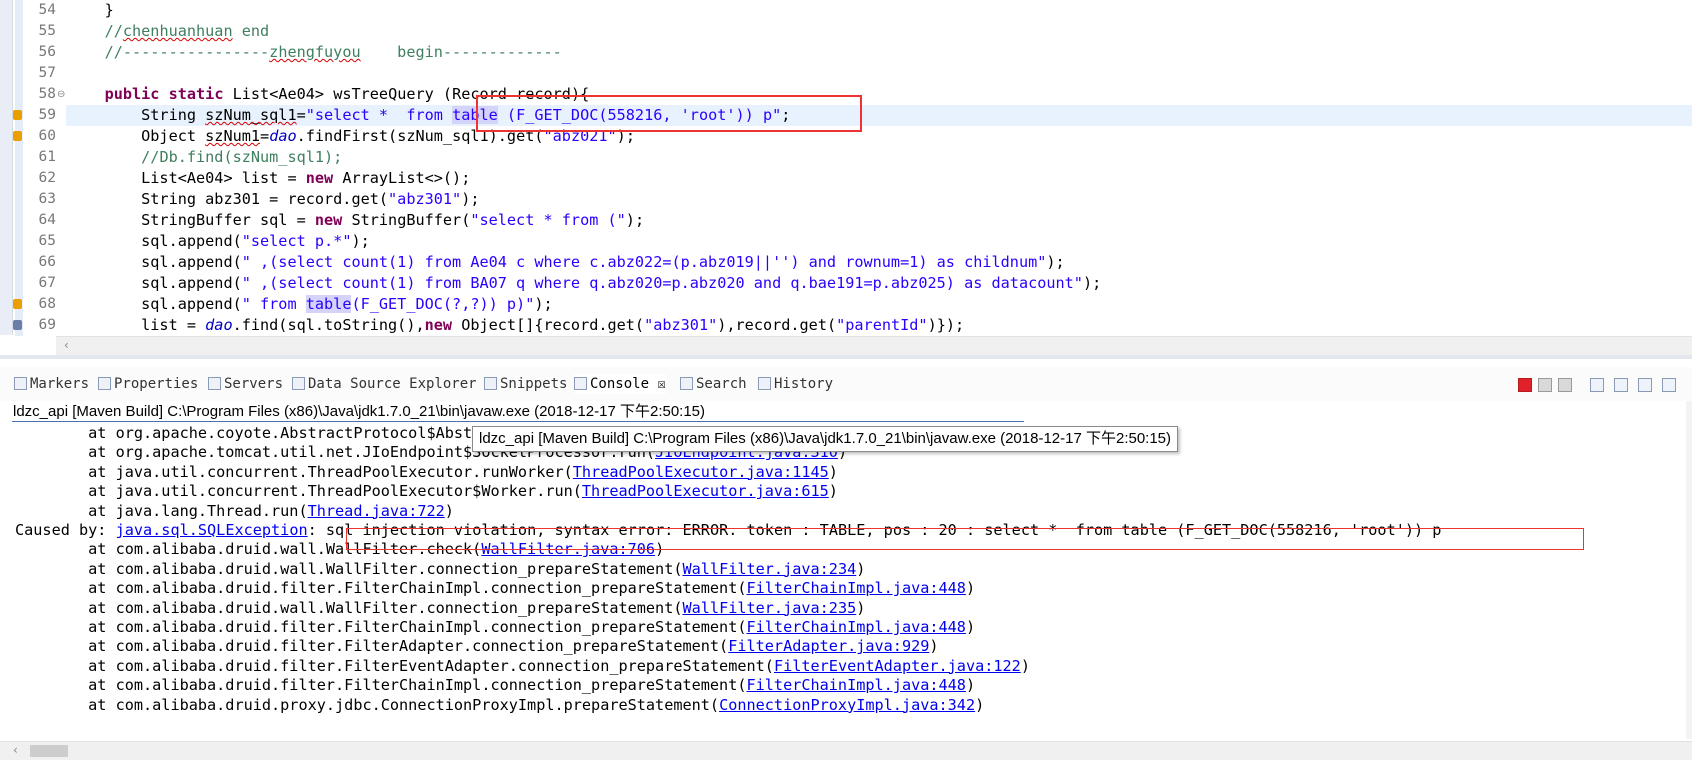  What do you see at coordinates (91, 10) in the screenshot?
I see `code-text: }` at bounding box center [91, 10].